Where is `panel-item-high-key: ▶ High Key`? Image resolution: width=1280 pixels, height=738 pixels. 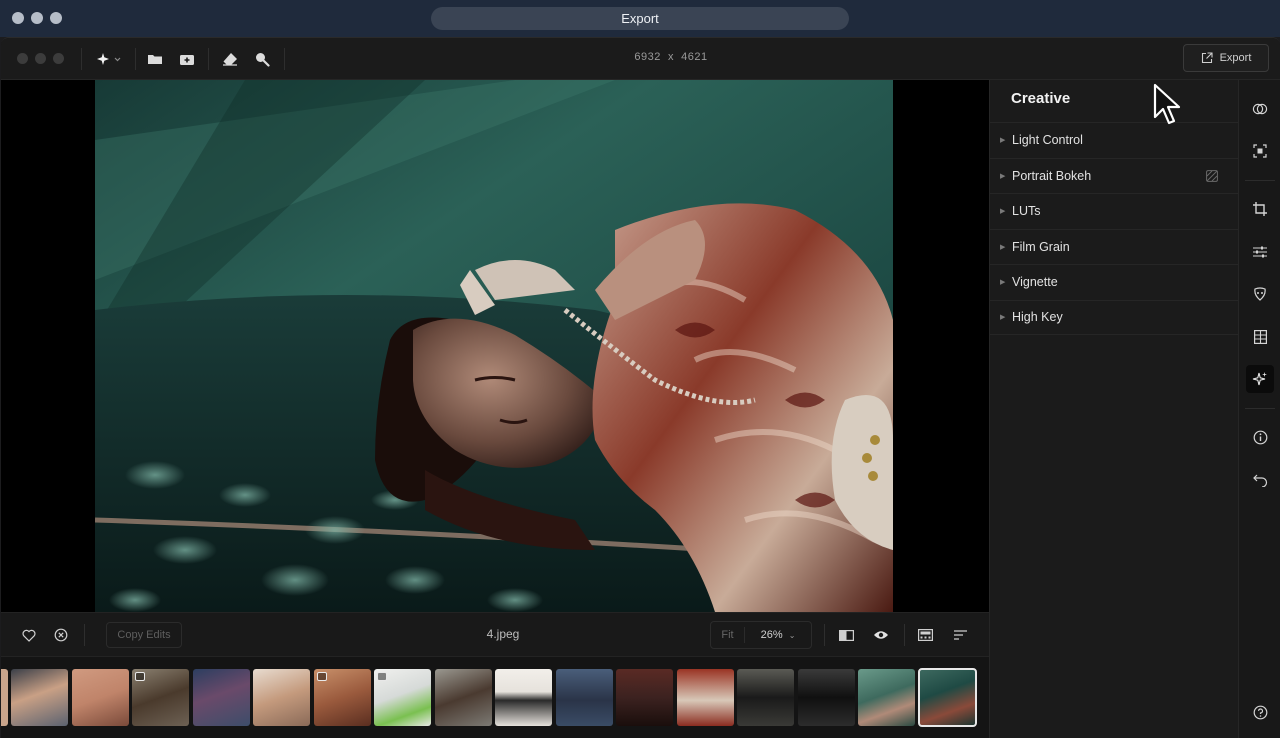
panel-item-high-key: ▶ High Key is located at coordinates (1114, 317).